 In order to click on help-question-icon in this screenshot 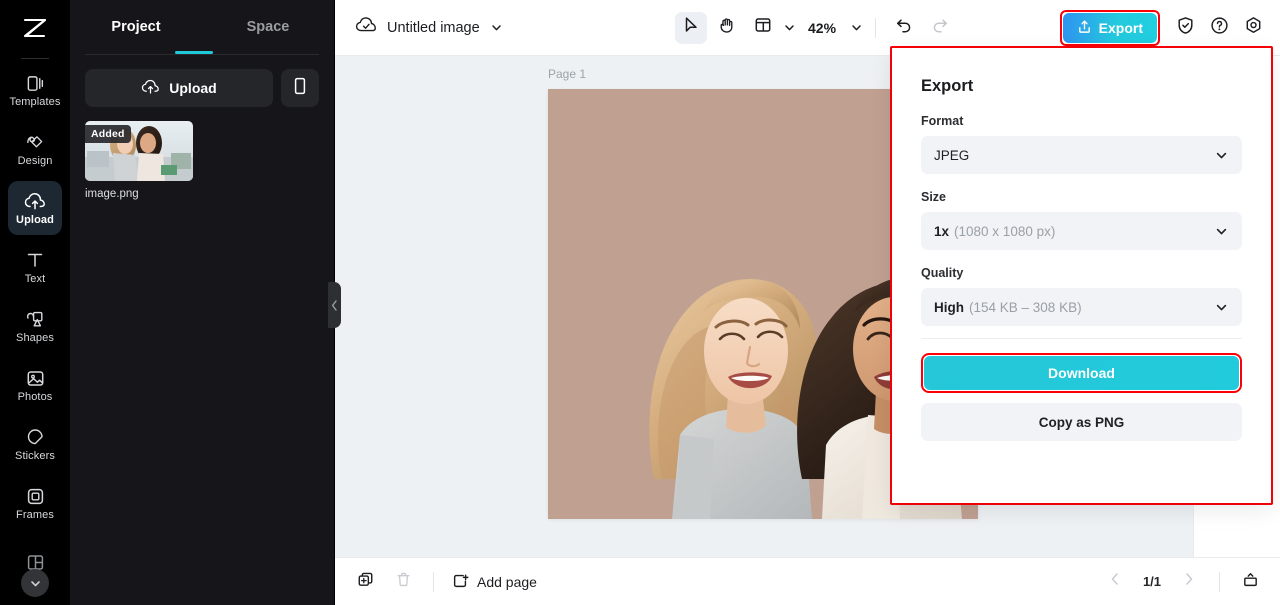, I will do `click(1219, 28)`.